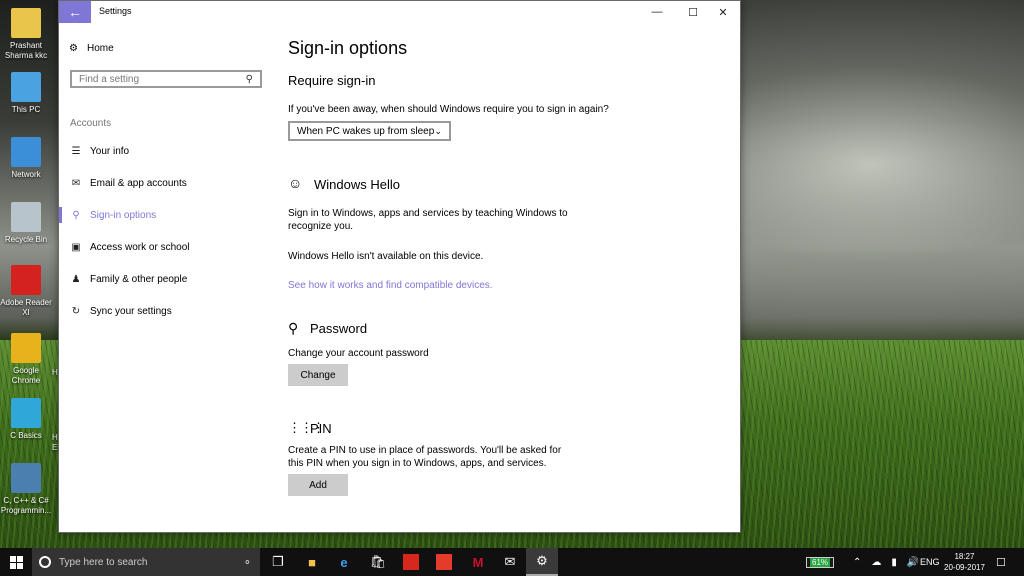 This screenshot has width=1024, height=576. What do you see at coordinates (444, 562) in the screenshot?
I see `app-red-2-button` at bounding box center [444, 562].